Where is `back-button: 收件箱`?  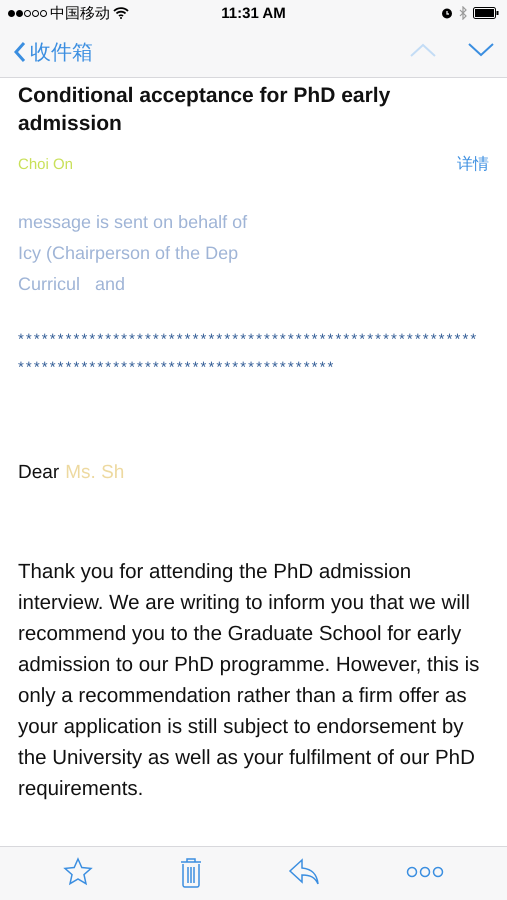
back-button: 收件箱 is located at coordinates (196, 52).